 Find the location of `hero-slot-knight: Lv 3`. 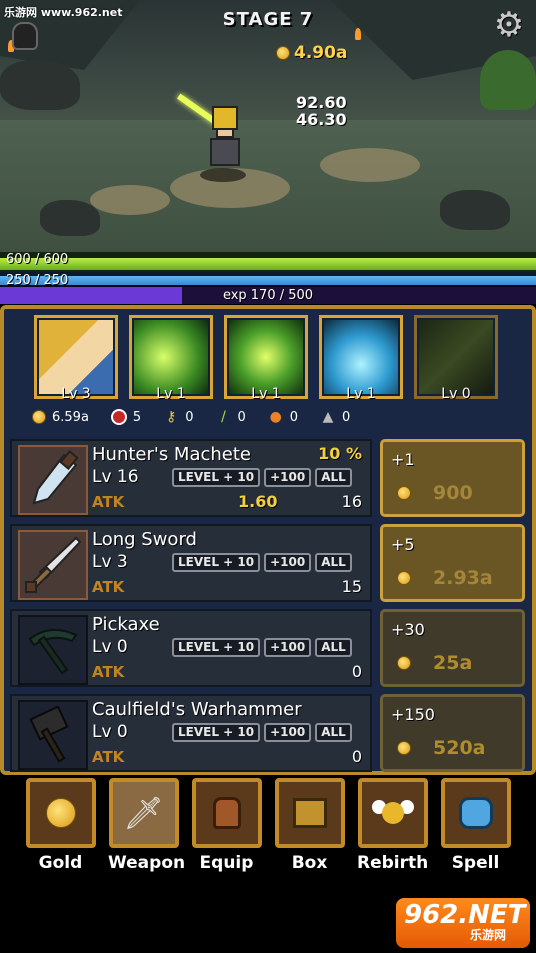

hero-slot-knight: Lv 3 is located at coordinates (76, 358).